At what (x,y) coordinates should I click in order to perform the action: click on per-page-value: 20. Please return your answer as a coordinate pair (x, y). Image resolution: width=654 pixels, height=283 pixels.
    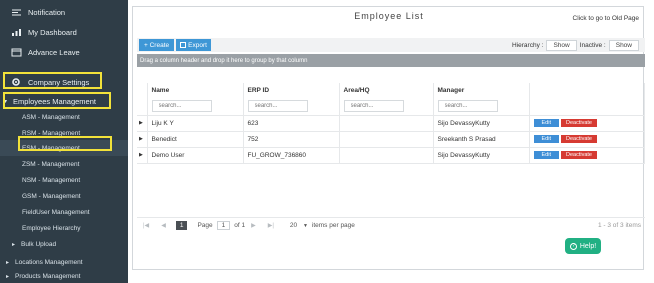
    Looking at the image, I should click on (293, 225).